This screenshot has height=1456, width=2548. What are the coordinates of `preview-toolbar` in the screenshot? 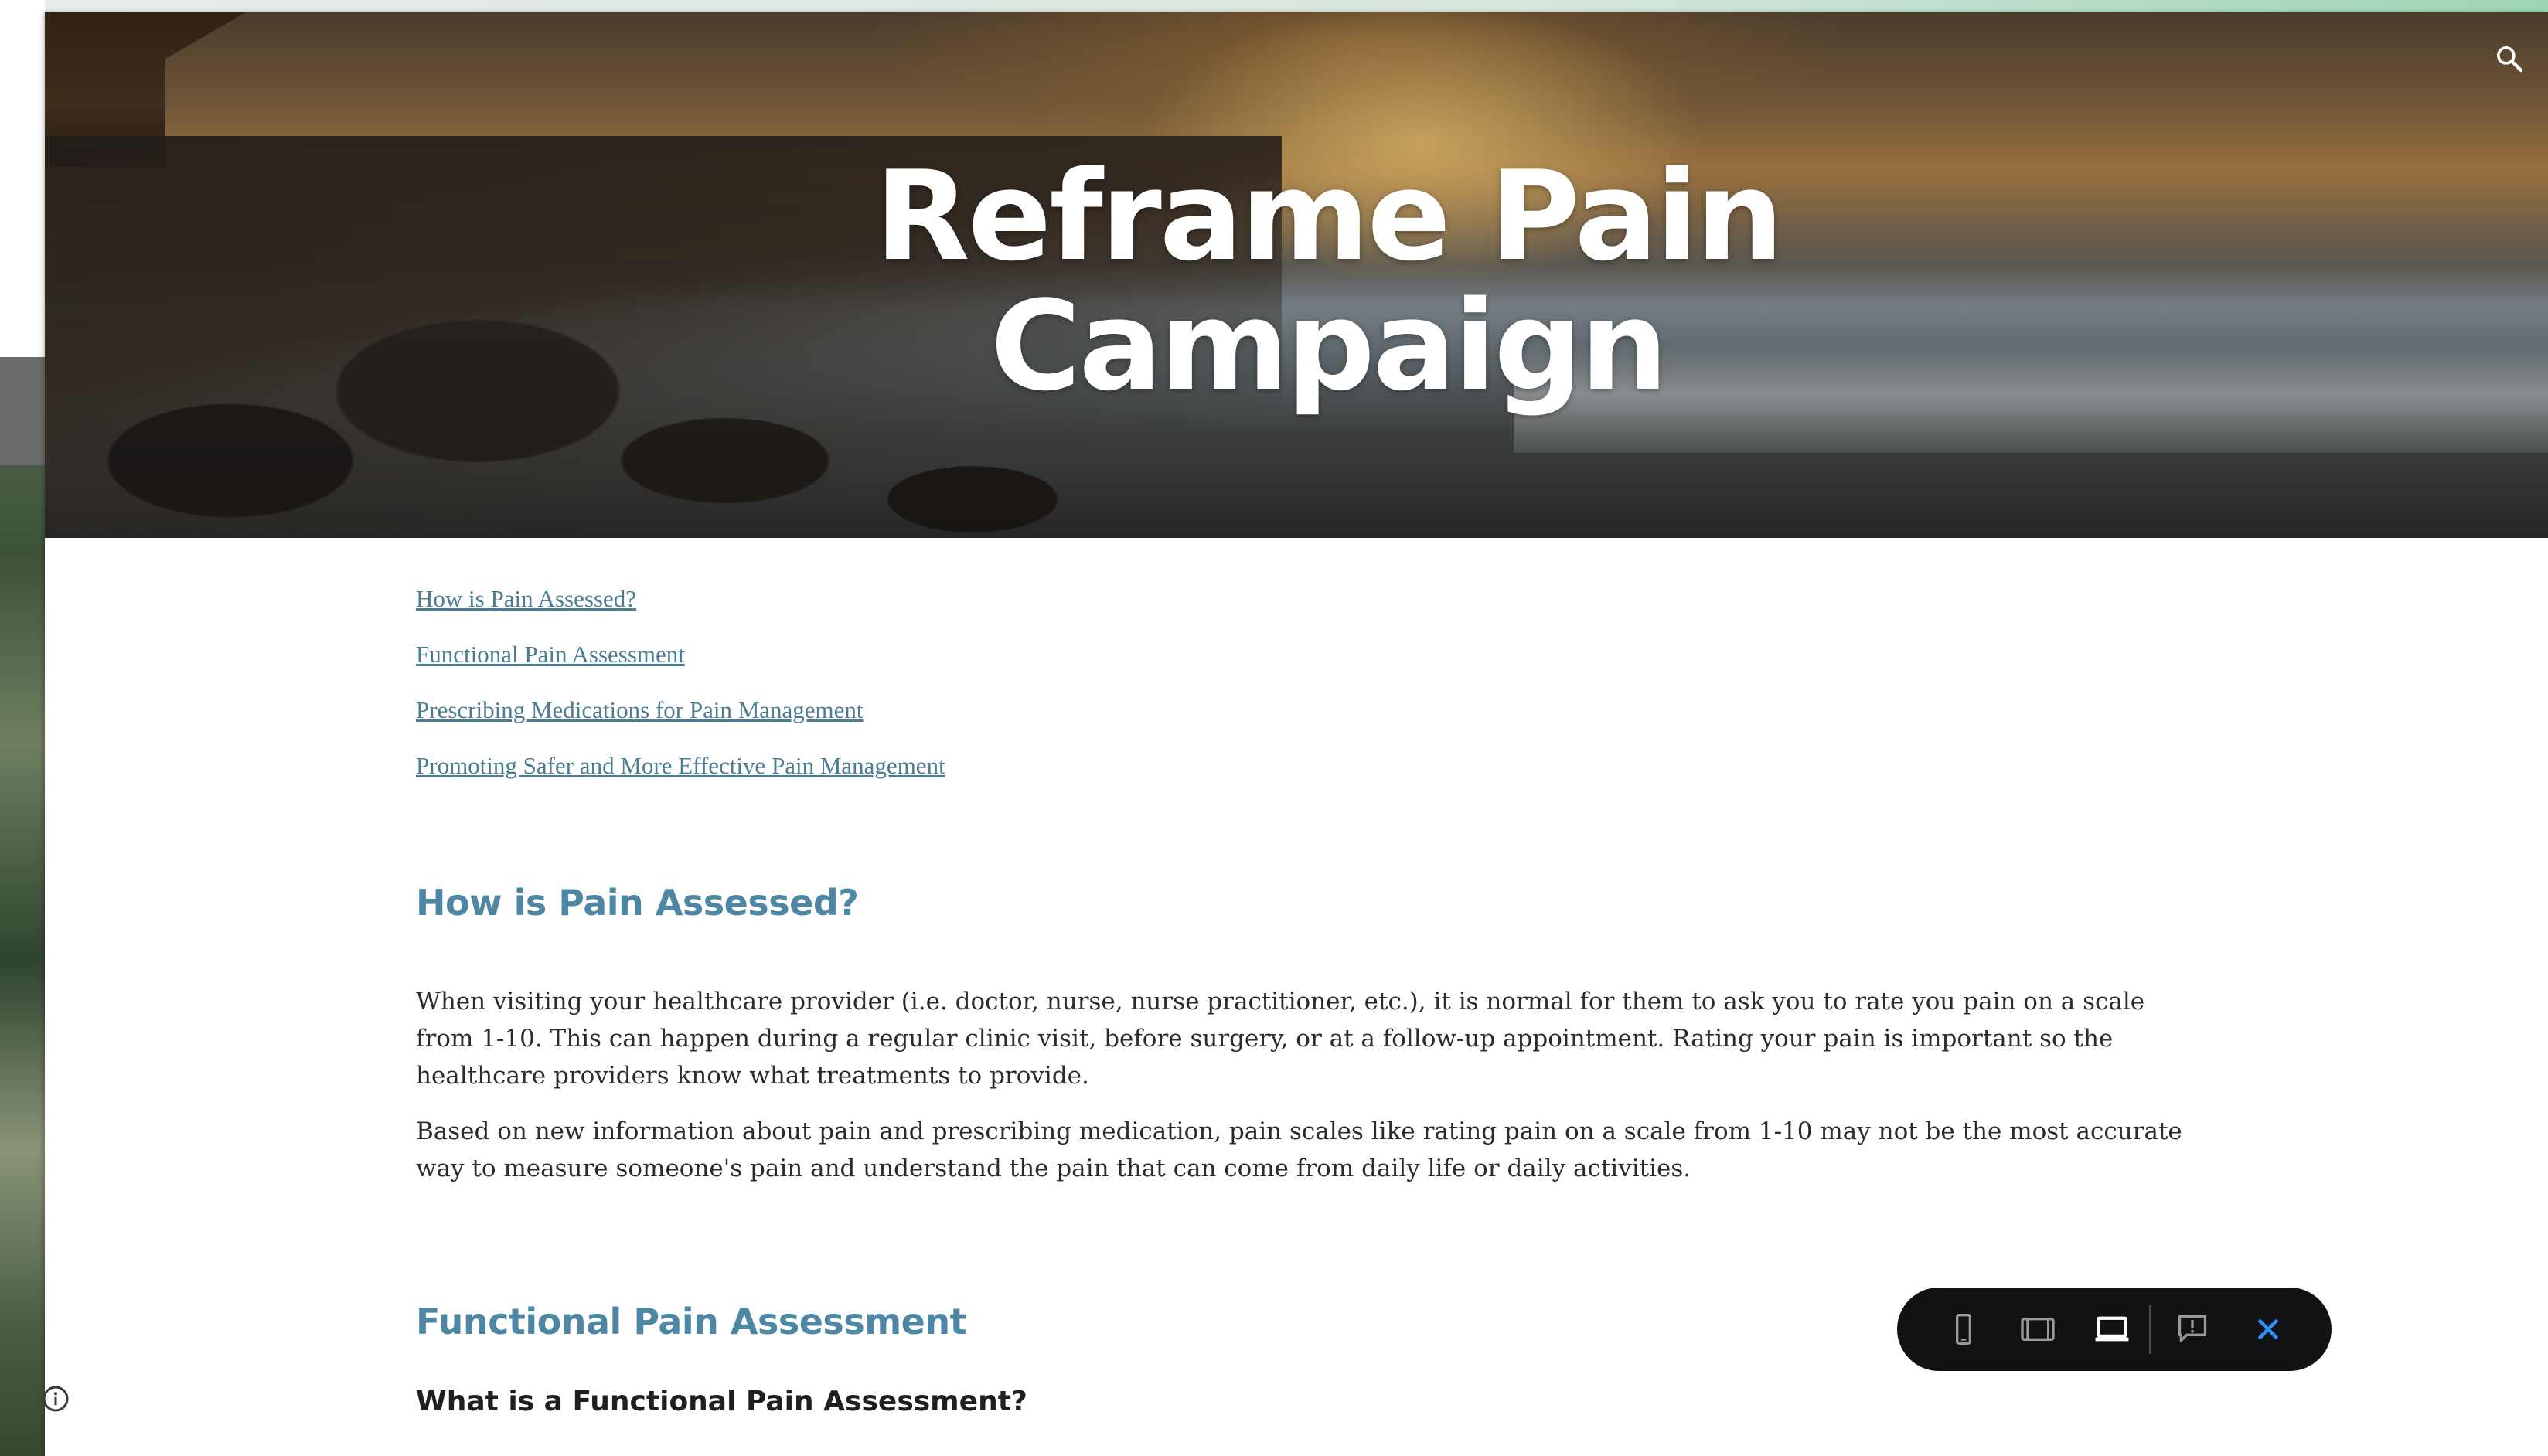 It's located at (2115, 1330).